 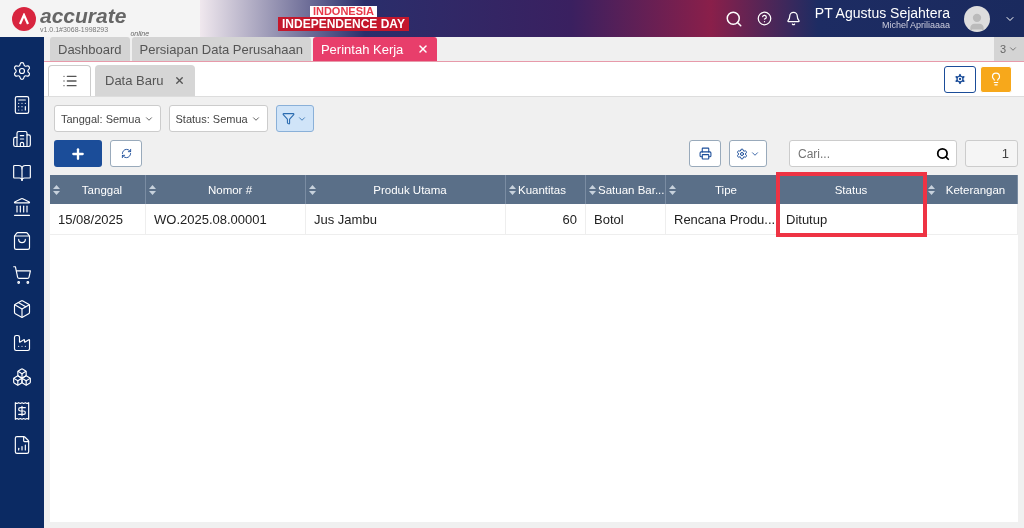 What do you see at coordinates (22, 173) in the screenshot?
I see `book-icon` at bounding box center [22, 173].